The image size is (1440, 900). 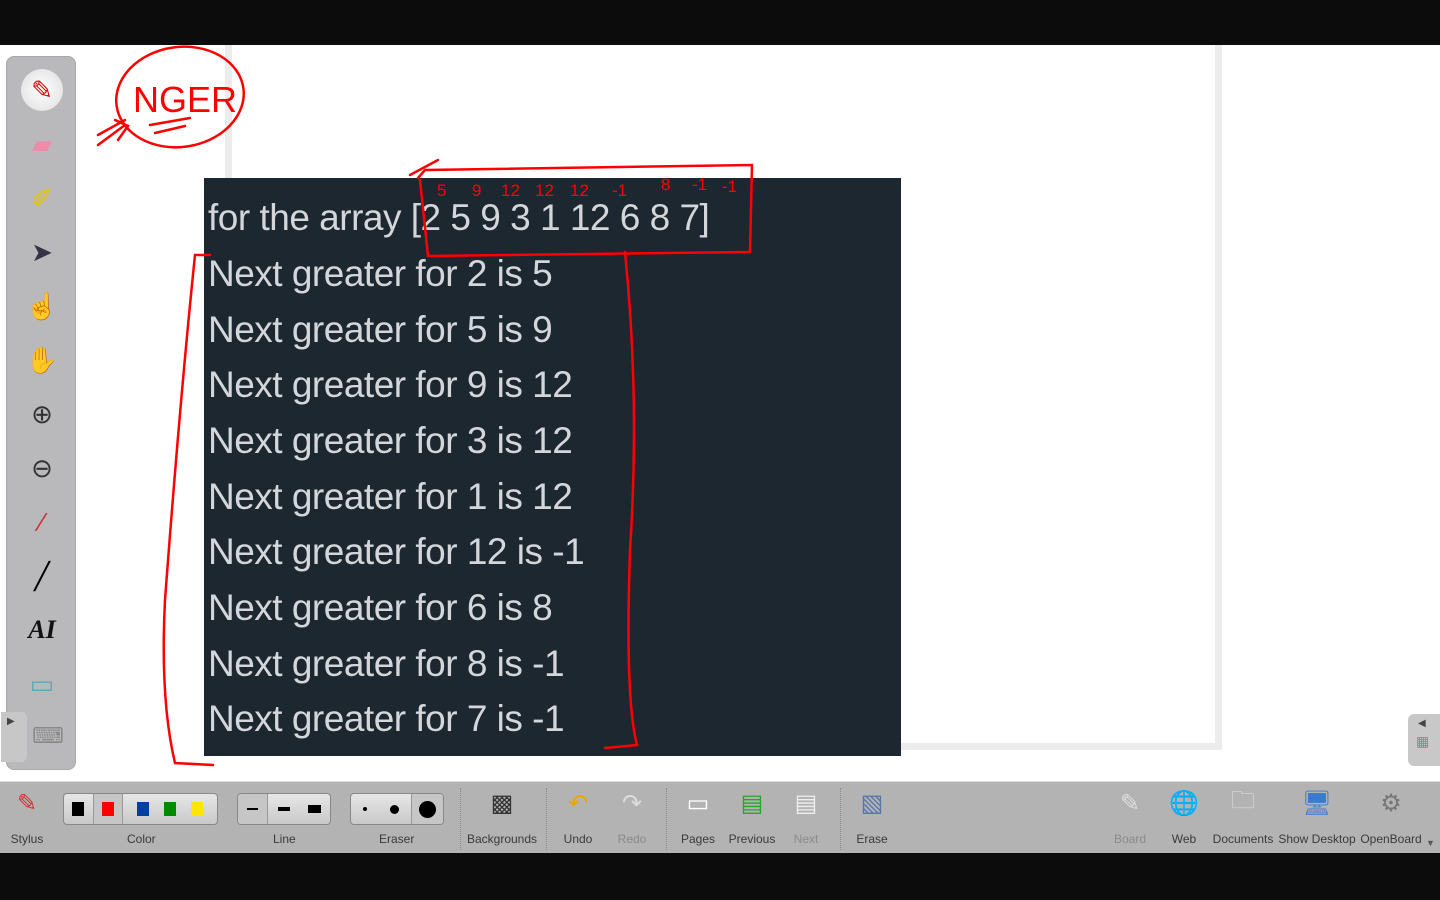 I want to click on line-medium-thick, so click(x=299, y=809).